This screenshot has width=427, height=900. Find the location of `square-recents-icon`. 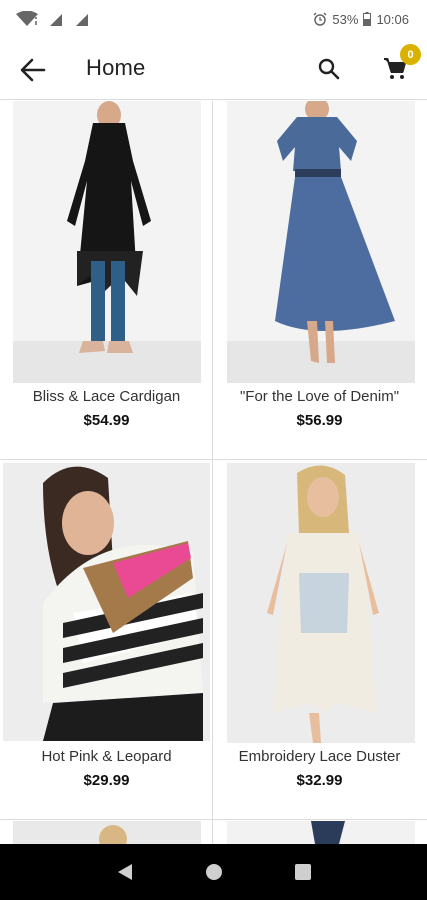

square-recents-icon is located at coordinates (302, 872).